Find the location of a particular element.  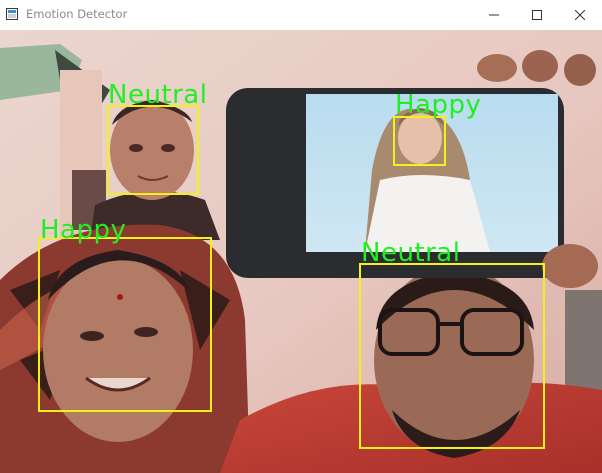

minimize-icon is located at coordinates (494, 15).